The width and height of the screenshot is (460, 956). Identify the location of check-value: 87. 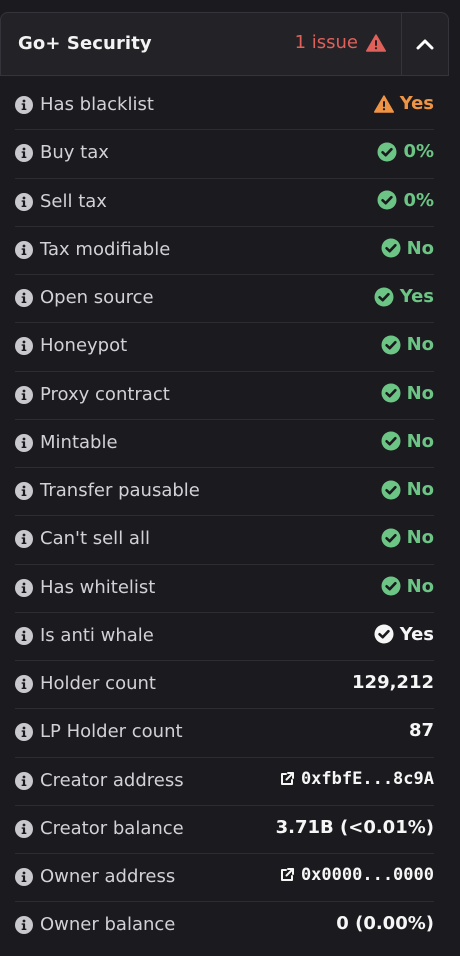
(421, 730).